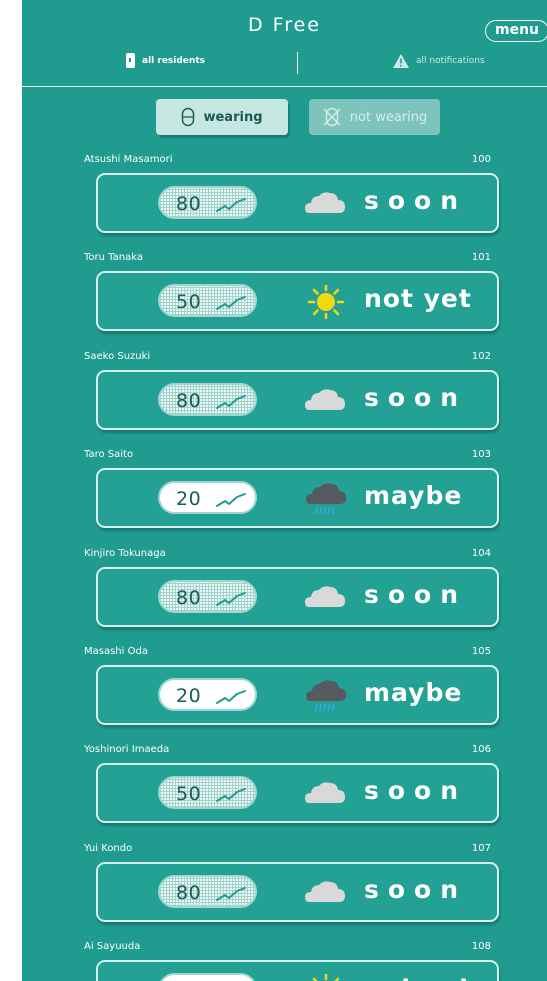 This screenshot has height=981, width=547. What do you see at coordinates (481, 258) in the screenshot?
I see `room-number: 101` at bounding box center [481, 258].